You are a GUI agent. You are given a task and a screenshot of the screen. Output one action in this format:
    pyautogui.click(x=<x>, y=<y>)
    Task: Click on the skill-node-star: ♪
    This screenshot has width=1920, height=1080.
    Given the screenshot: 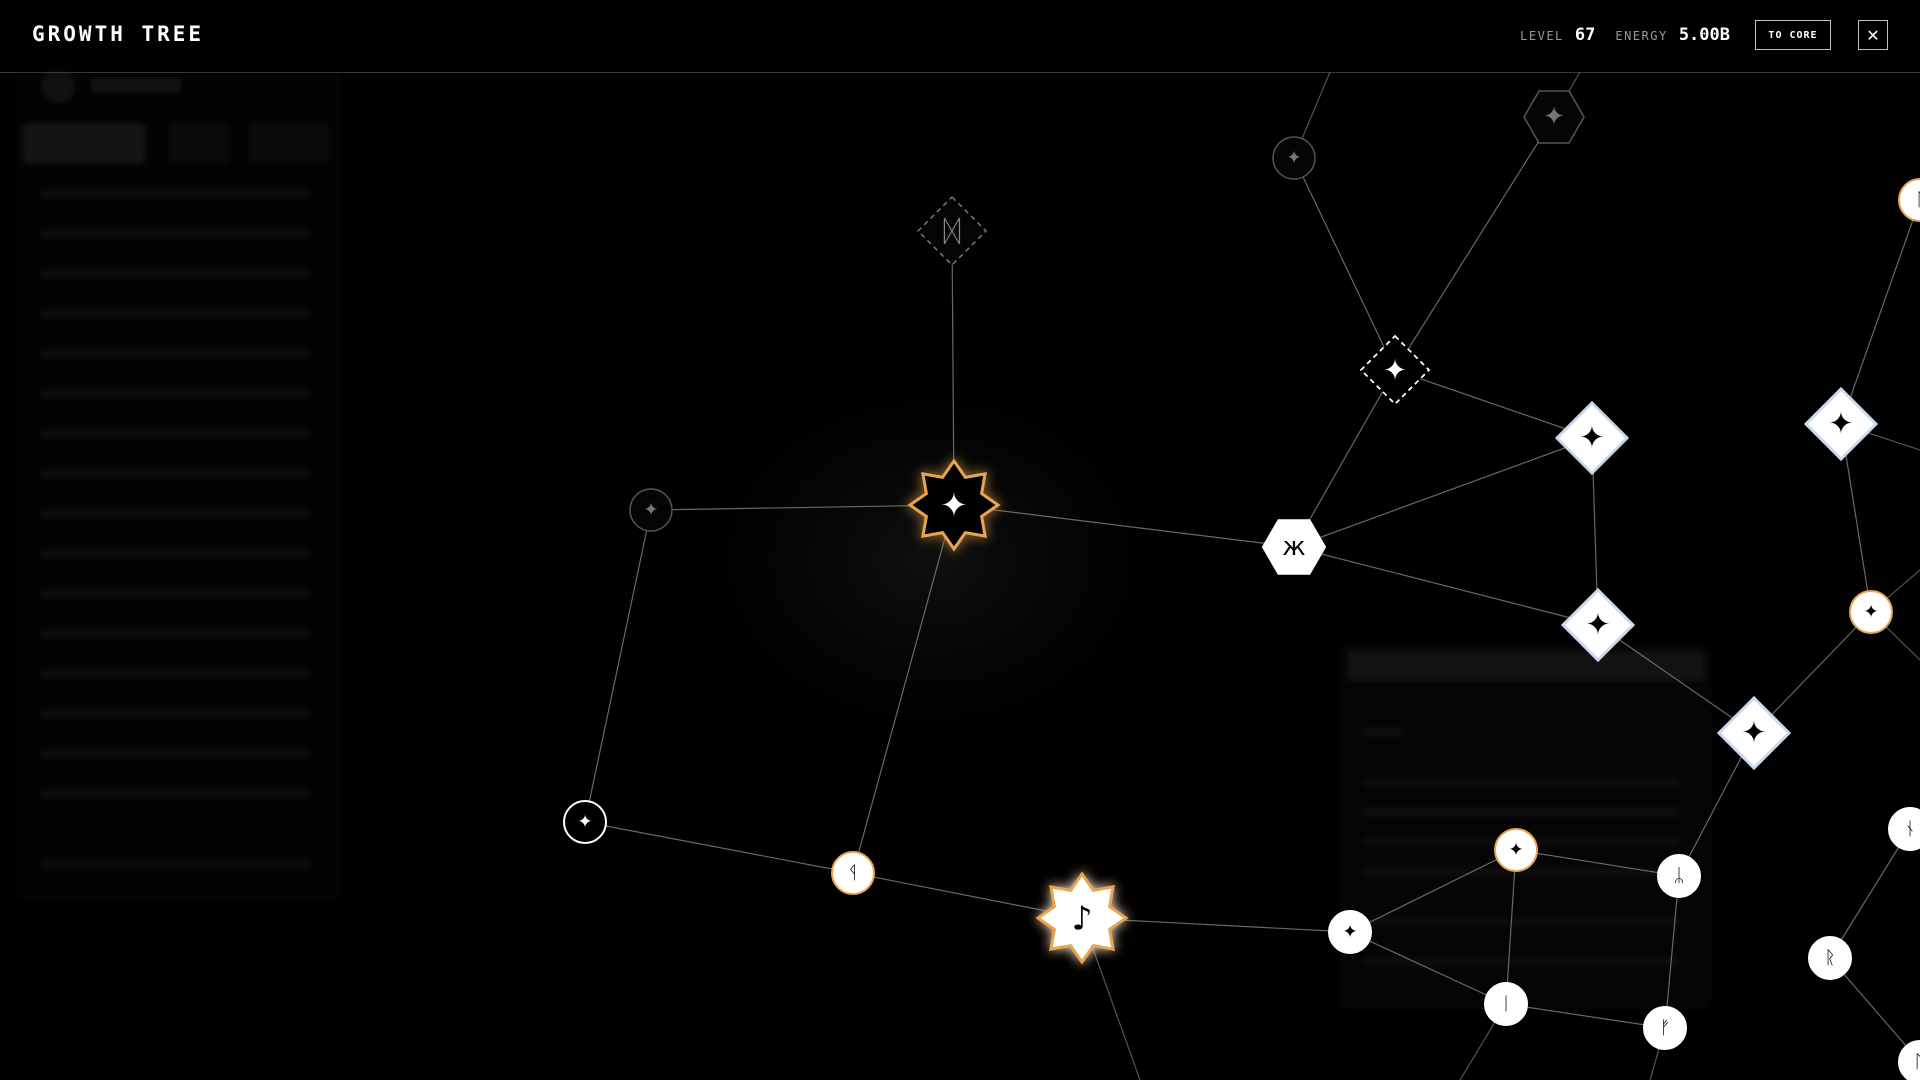 What is the action you would take?
    pyautogui.click(x=1082, y=918)
    